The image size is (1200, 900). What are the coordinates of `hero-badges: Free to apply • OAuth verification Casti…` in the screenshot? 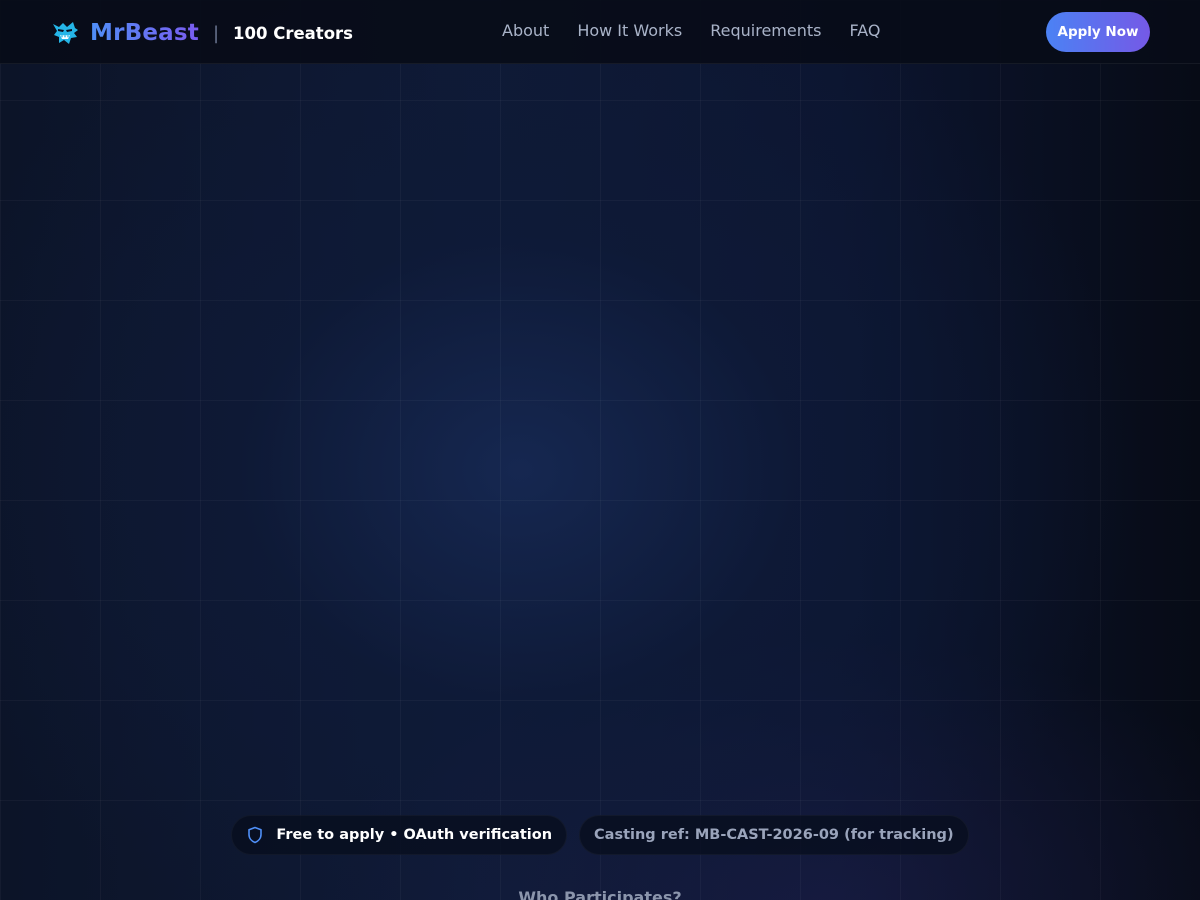 It's located at (600, 835).